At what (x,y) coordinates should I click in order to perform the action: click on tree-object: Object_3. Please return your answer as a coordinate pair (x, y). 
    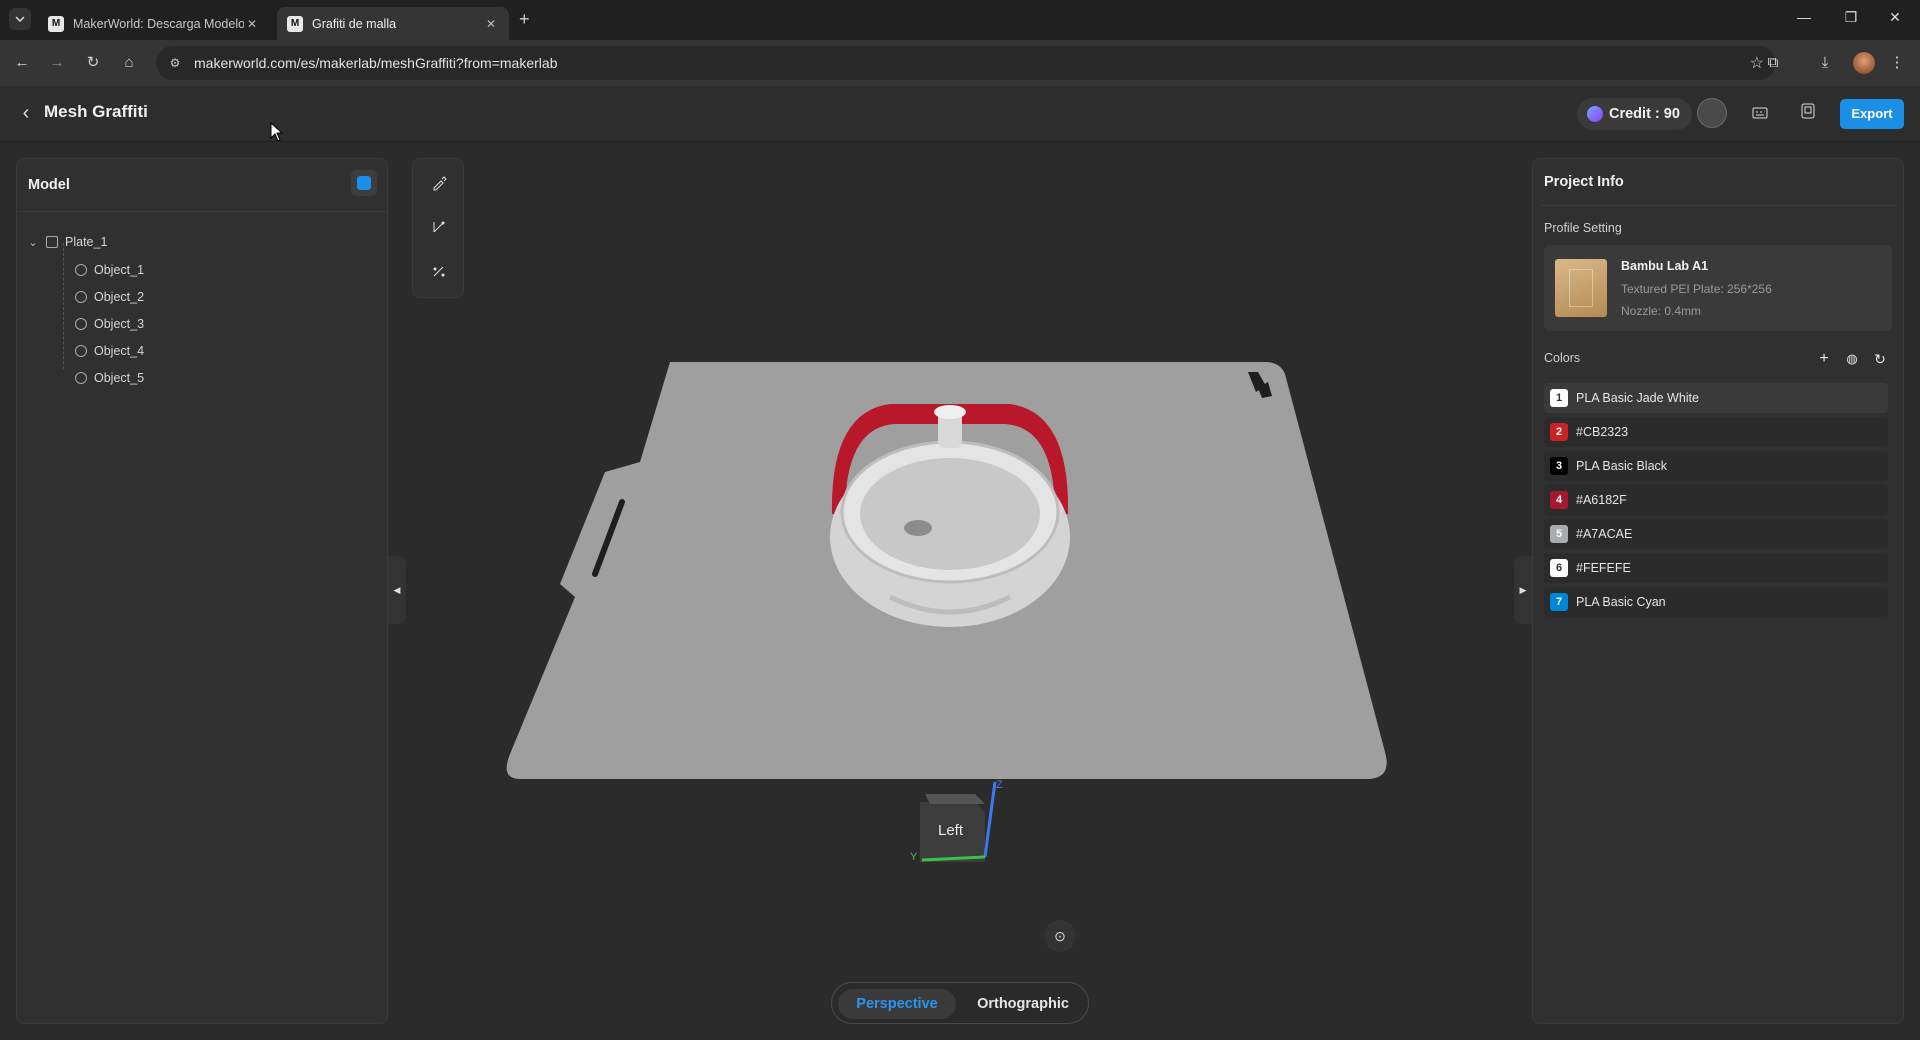
    Looking at the image, I should click on (109, 324).